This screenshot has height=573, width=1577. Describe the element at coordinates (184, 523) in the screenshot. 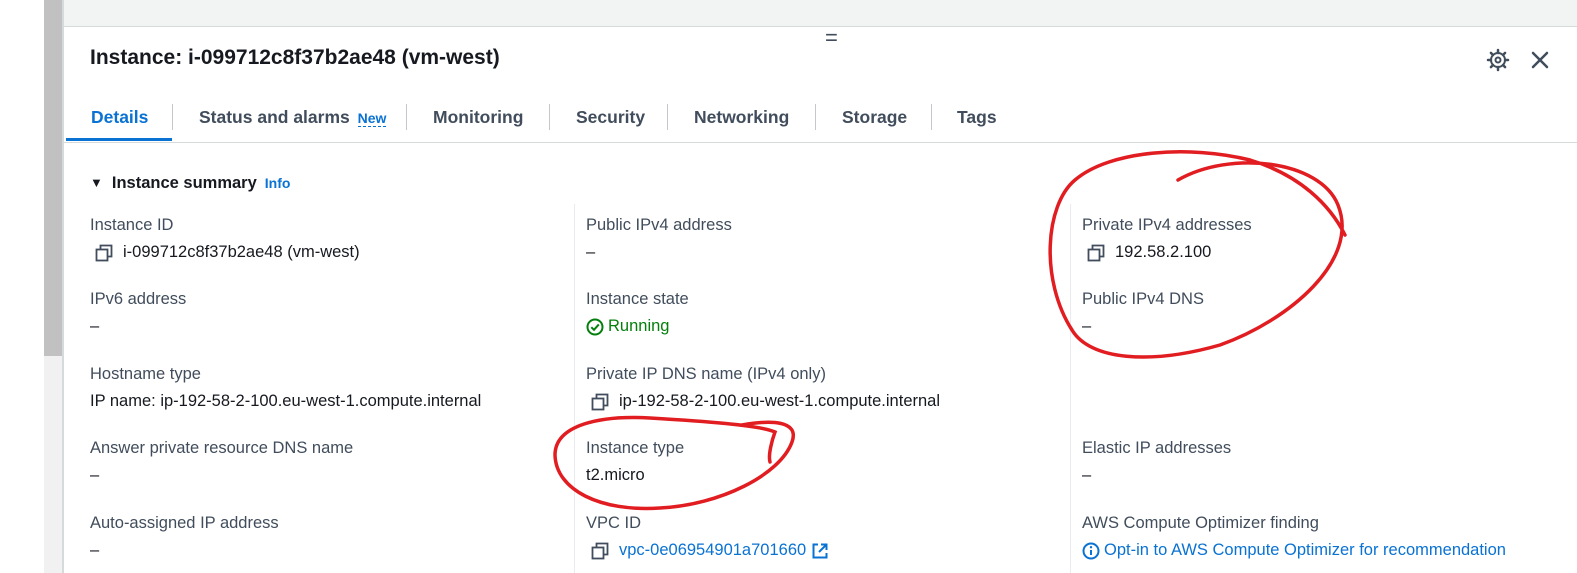

I see `auto-ip-label: Auto-assigned IP address` at that location.